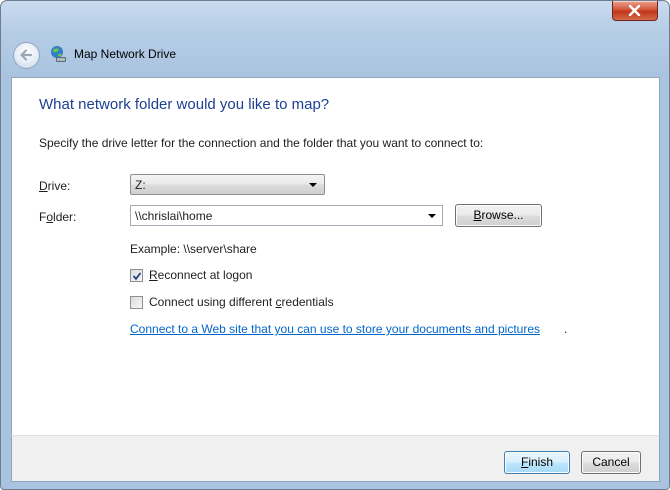 The height and width of the screenshot is (490, 670). Describe the element at coordinates (537, 462) in the screenshot. I see `finish-button: Finish` at that location.